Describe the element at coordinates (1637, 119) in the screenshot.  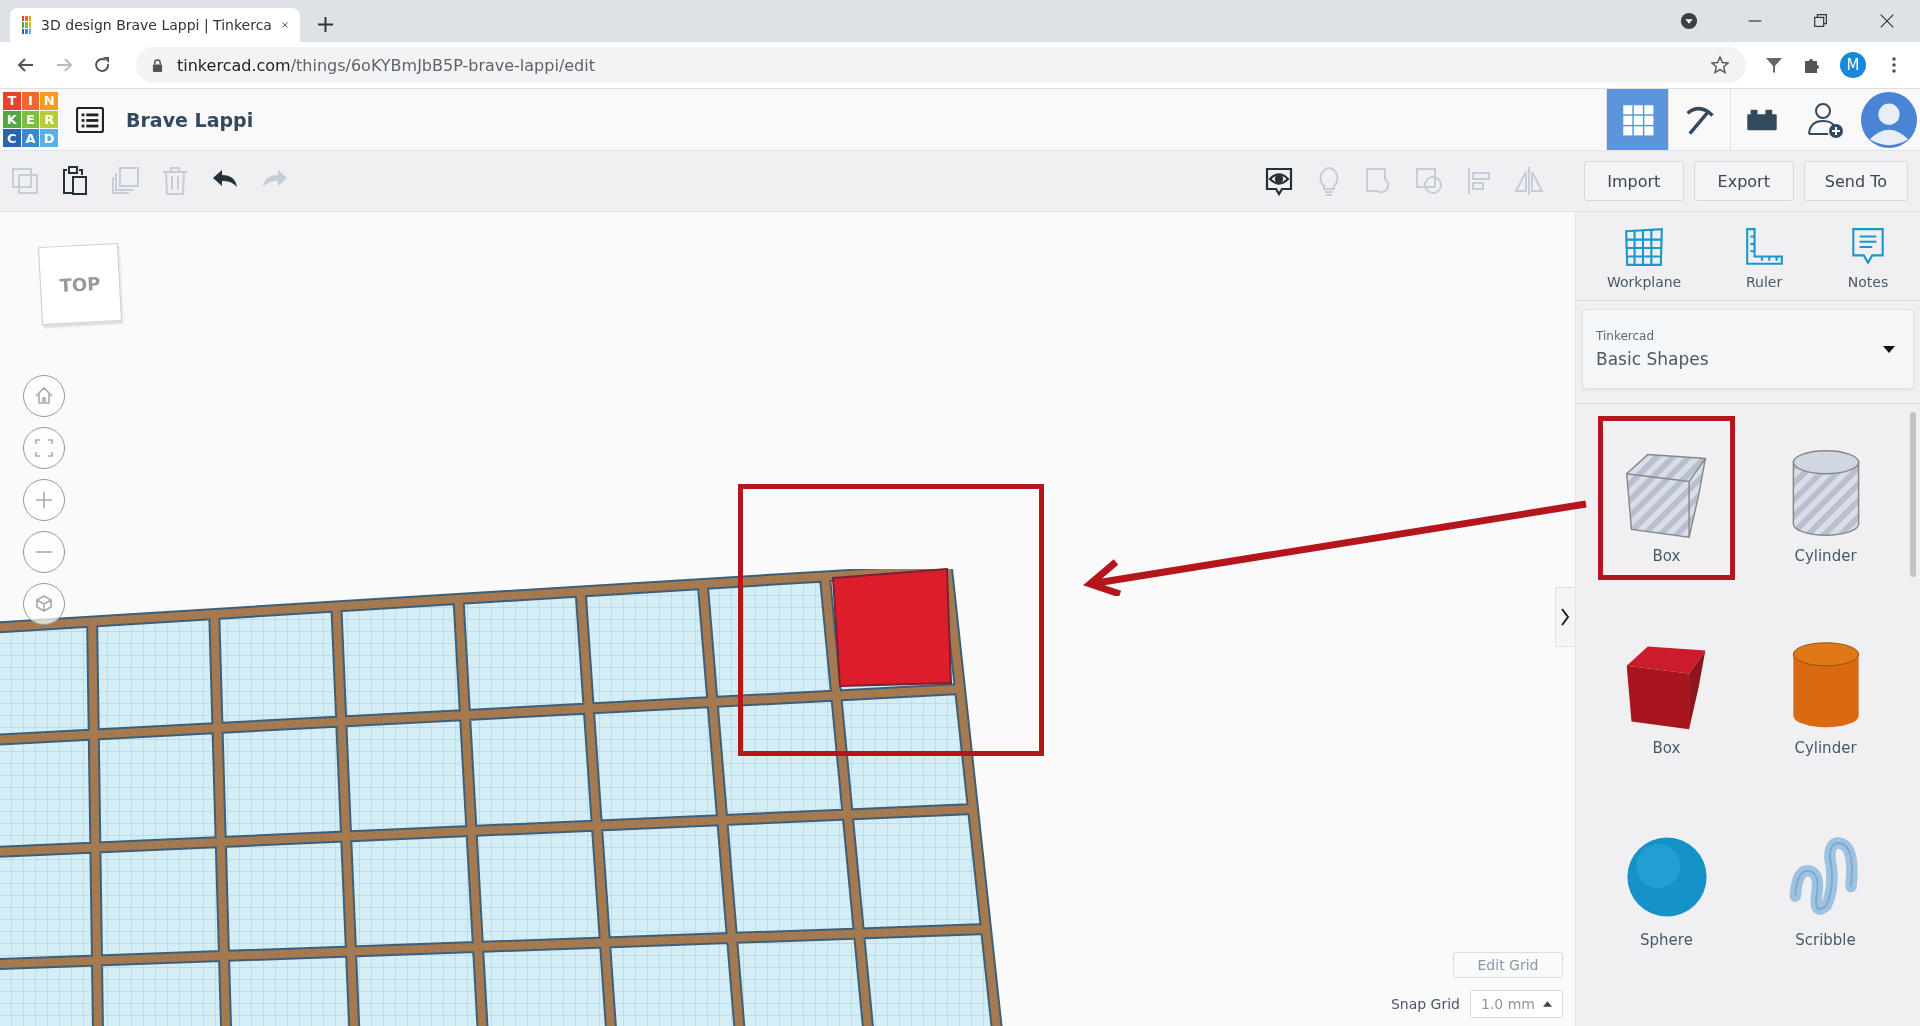
I see `grid-icon` at that location.